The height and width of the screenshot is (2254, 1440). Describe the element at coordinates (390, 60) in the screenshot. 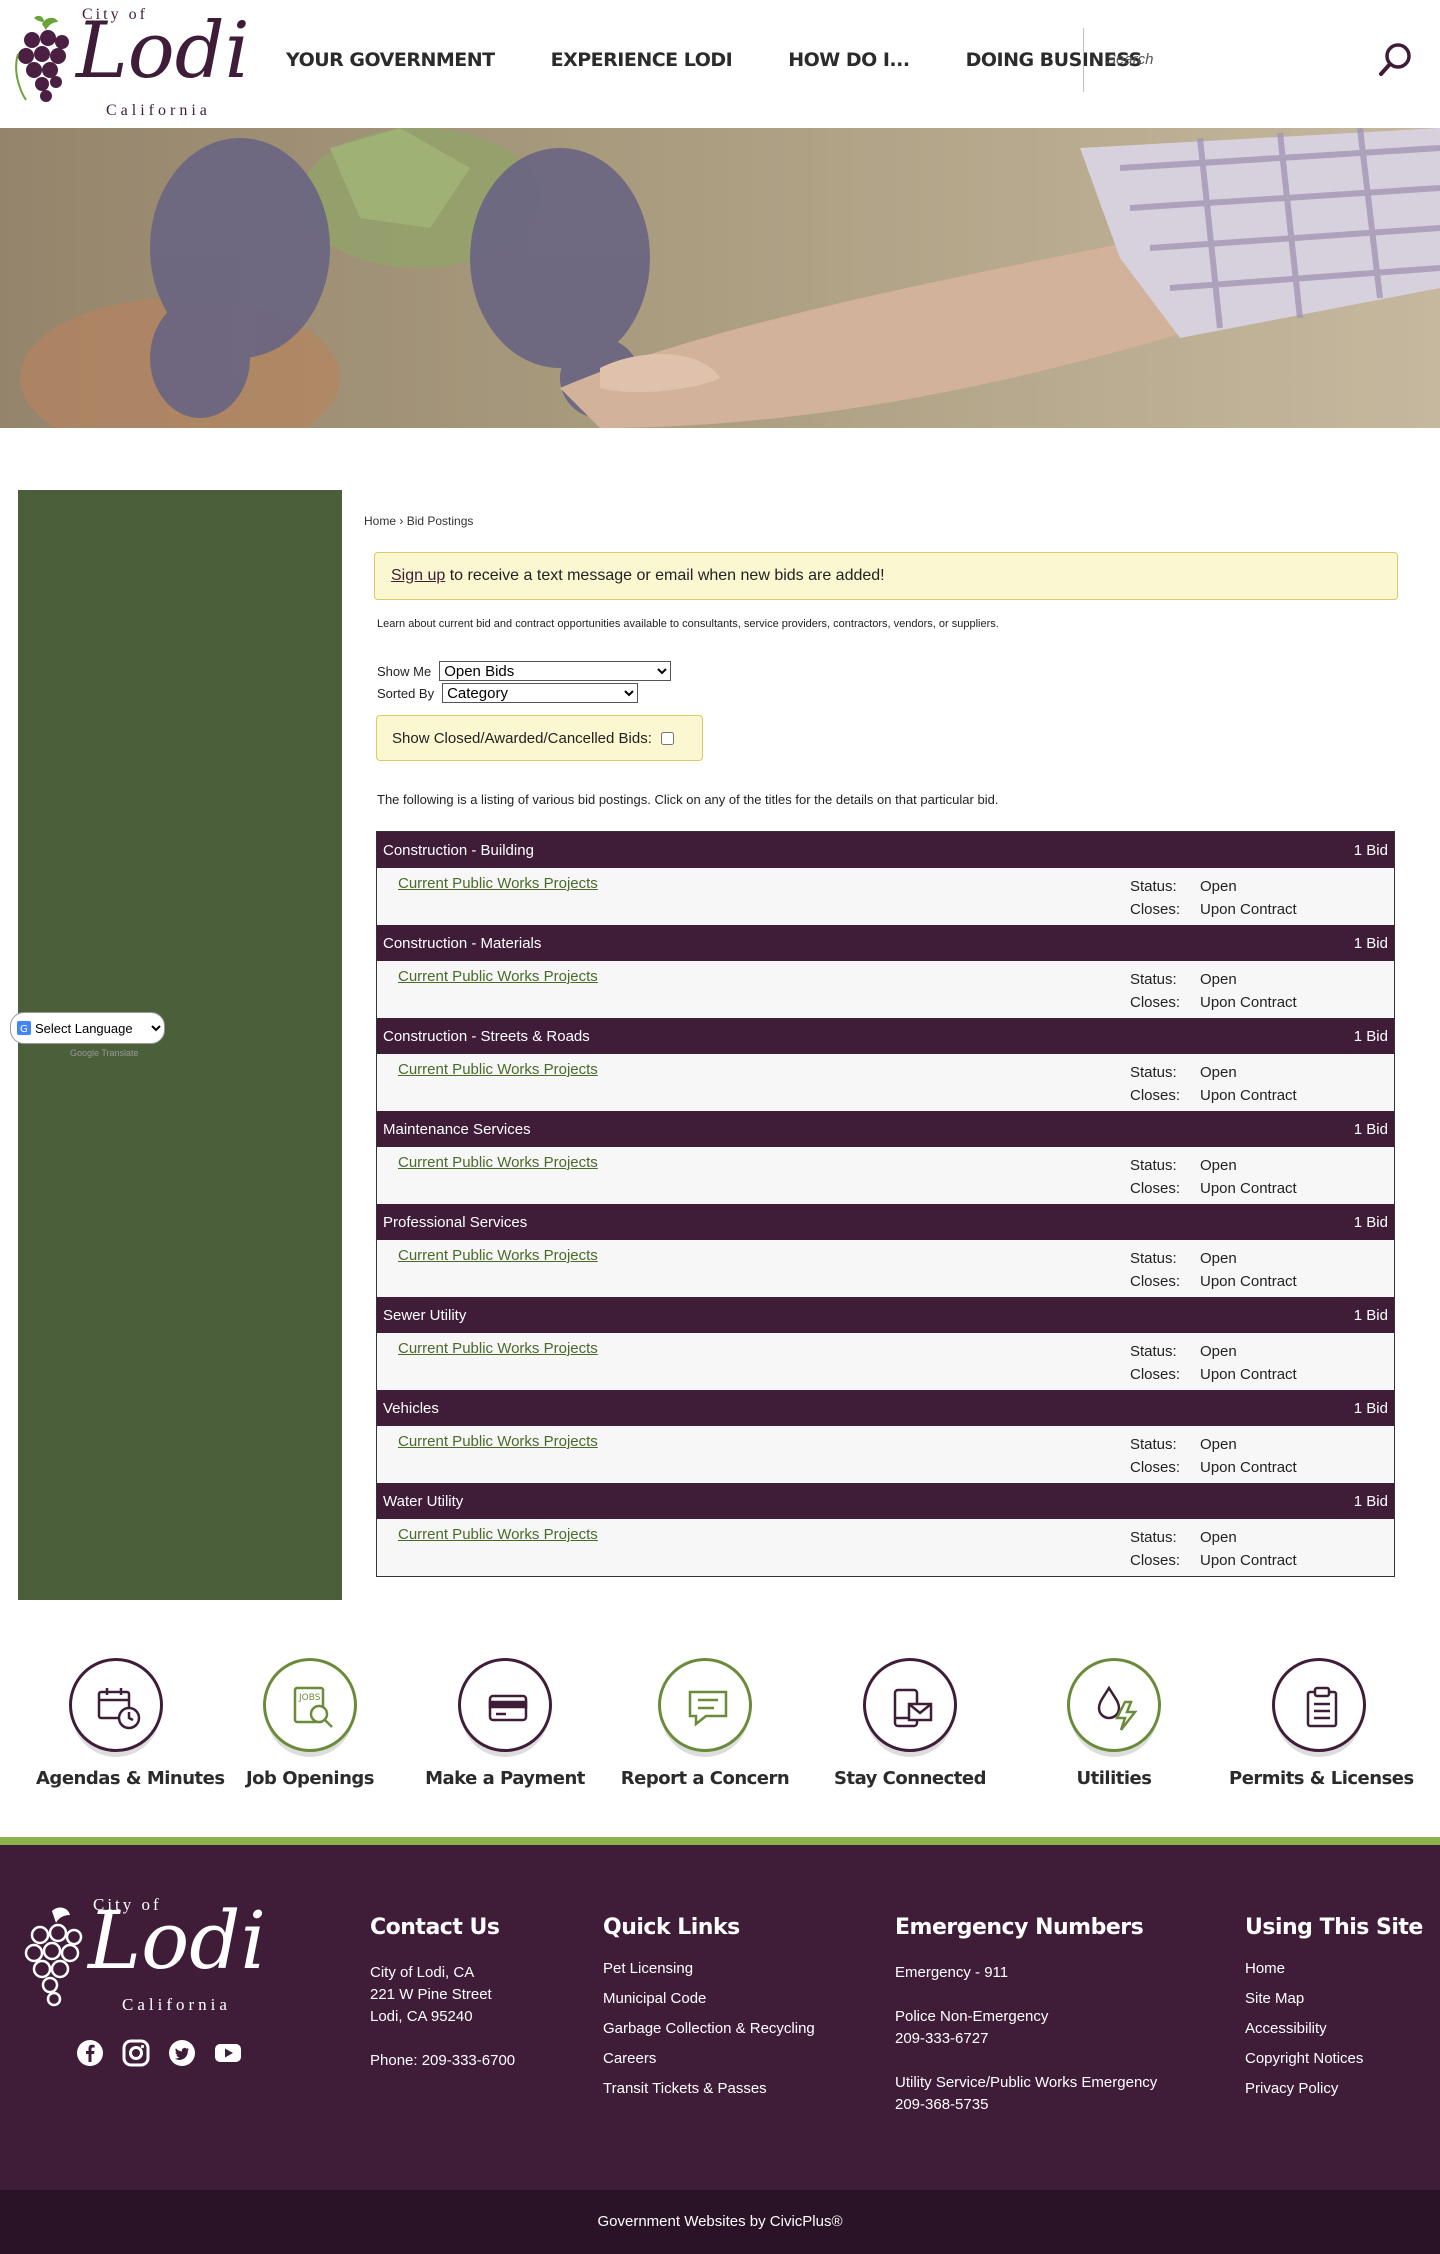

I see `nav-your-government: YOUR GOVERNMENT` at that location.